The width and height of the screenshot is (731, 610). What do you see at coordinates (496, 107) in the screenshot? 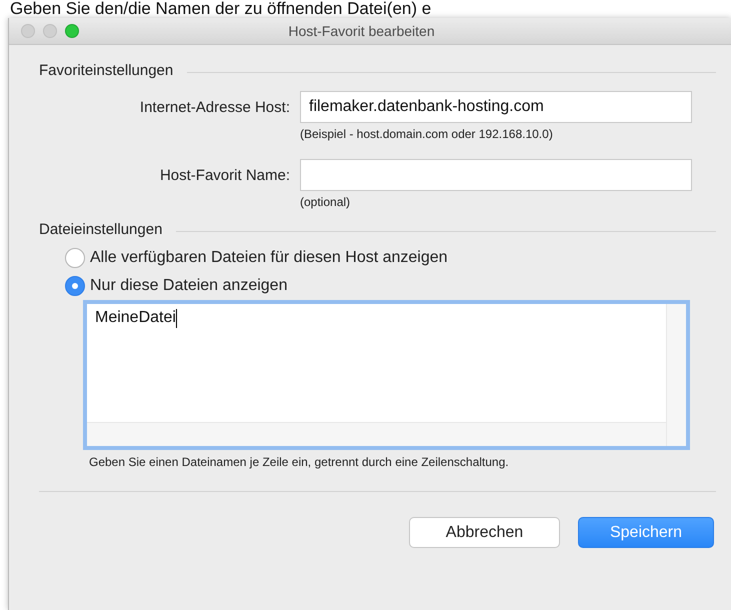
I see `text-field: filemaker.datenbank-hosting.com` at bounding box center [496, 107].